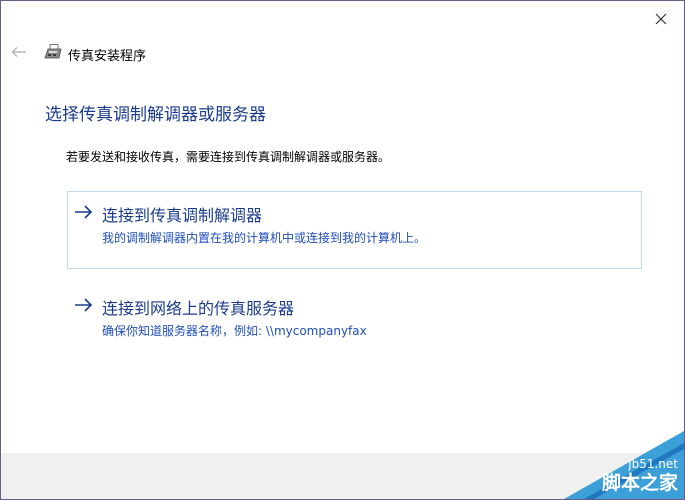 This screenshot has width=685, height=500. I want to click on watermark: jb51.net 脚本之家, so click(604, 454).